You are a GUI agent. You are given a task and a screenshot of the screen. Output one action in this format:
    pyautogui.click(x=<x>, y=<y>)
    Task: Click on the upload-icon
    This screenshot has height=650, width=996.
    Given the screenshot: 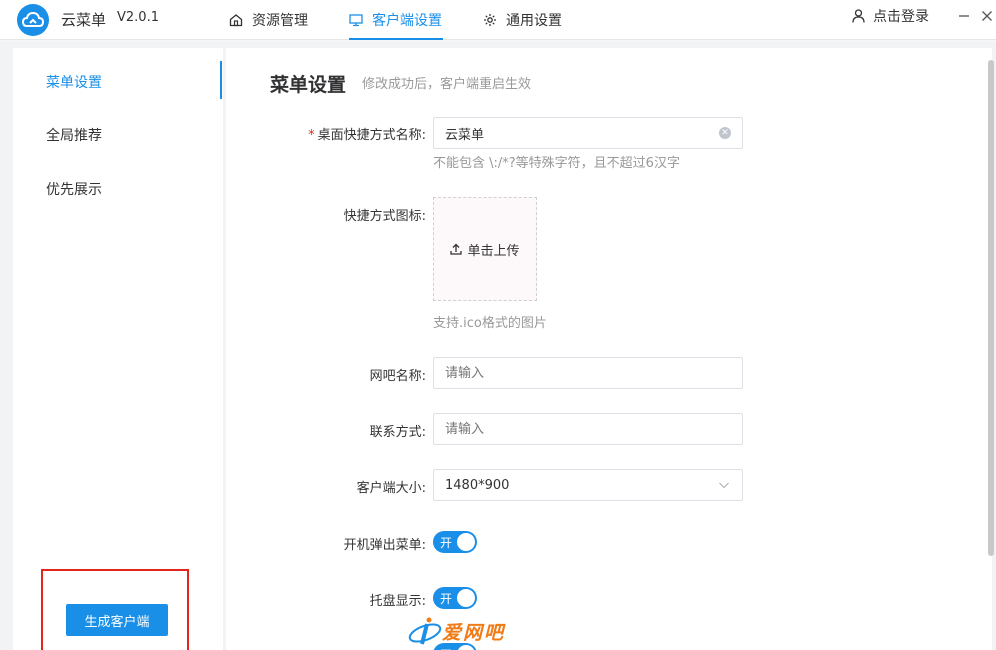 What is the action you would take?
    pyautogui.click(x=456, y=249)
    